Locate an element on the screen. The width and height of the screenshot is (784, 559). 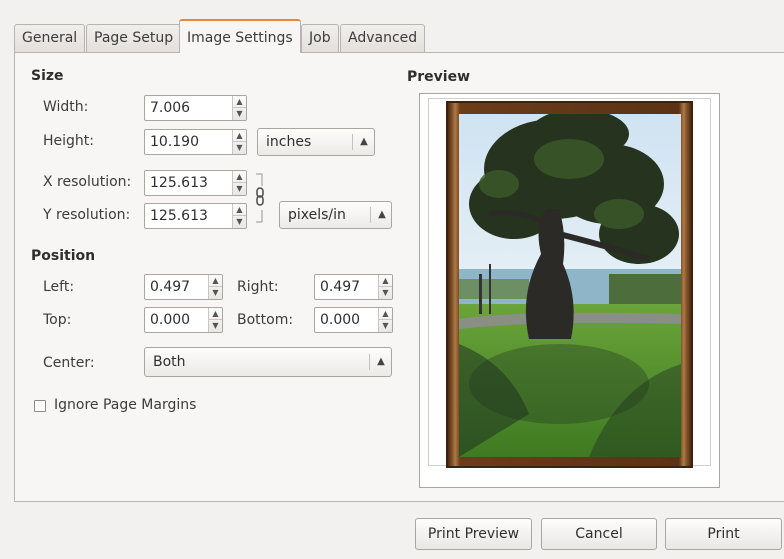
center-value: Both is located at coordinates (169, 362).